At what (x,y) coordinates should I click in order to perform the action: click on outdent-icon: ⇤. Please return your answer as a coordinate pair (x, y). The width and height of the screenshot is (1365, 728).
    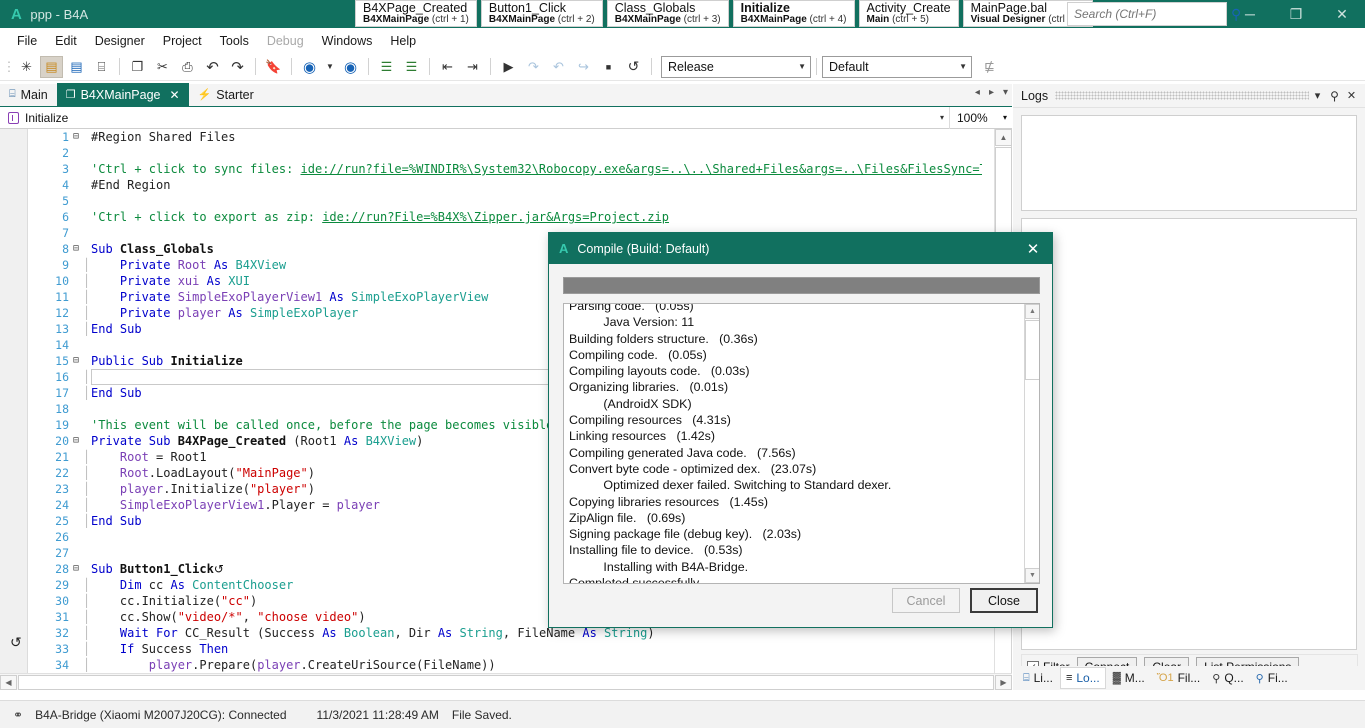
    Looking at the image, I should click on (447, 67).